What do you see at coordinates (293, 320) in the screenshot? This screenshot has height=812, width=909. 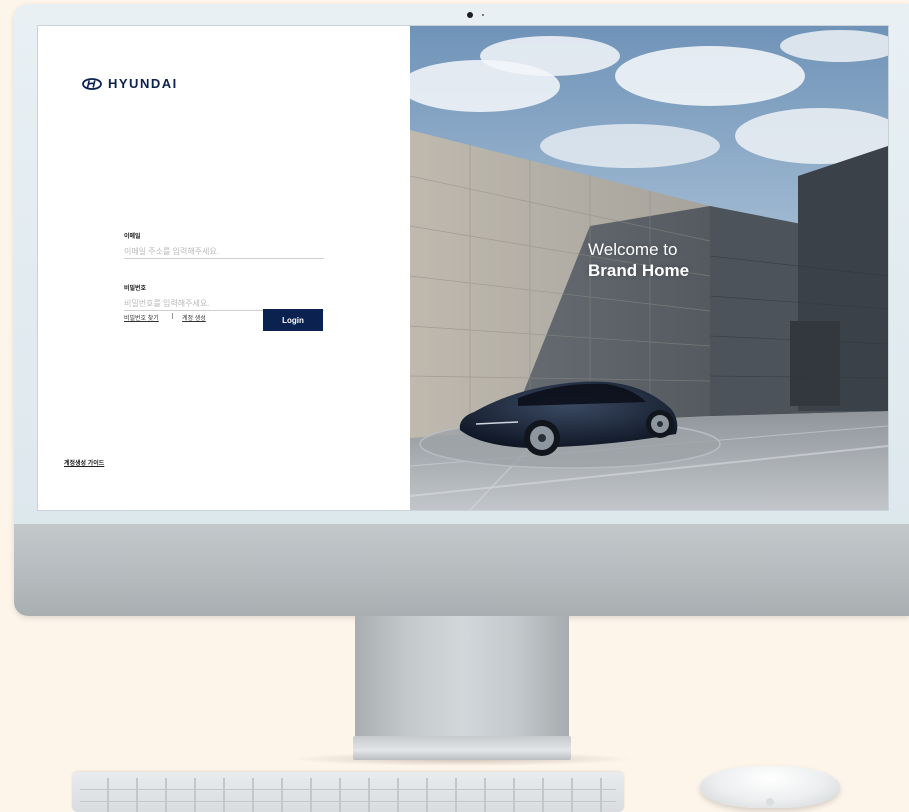 I see `login-button: Login` at bounding box center [293, 320].